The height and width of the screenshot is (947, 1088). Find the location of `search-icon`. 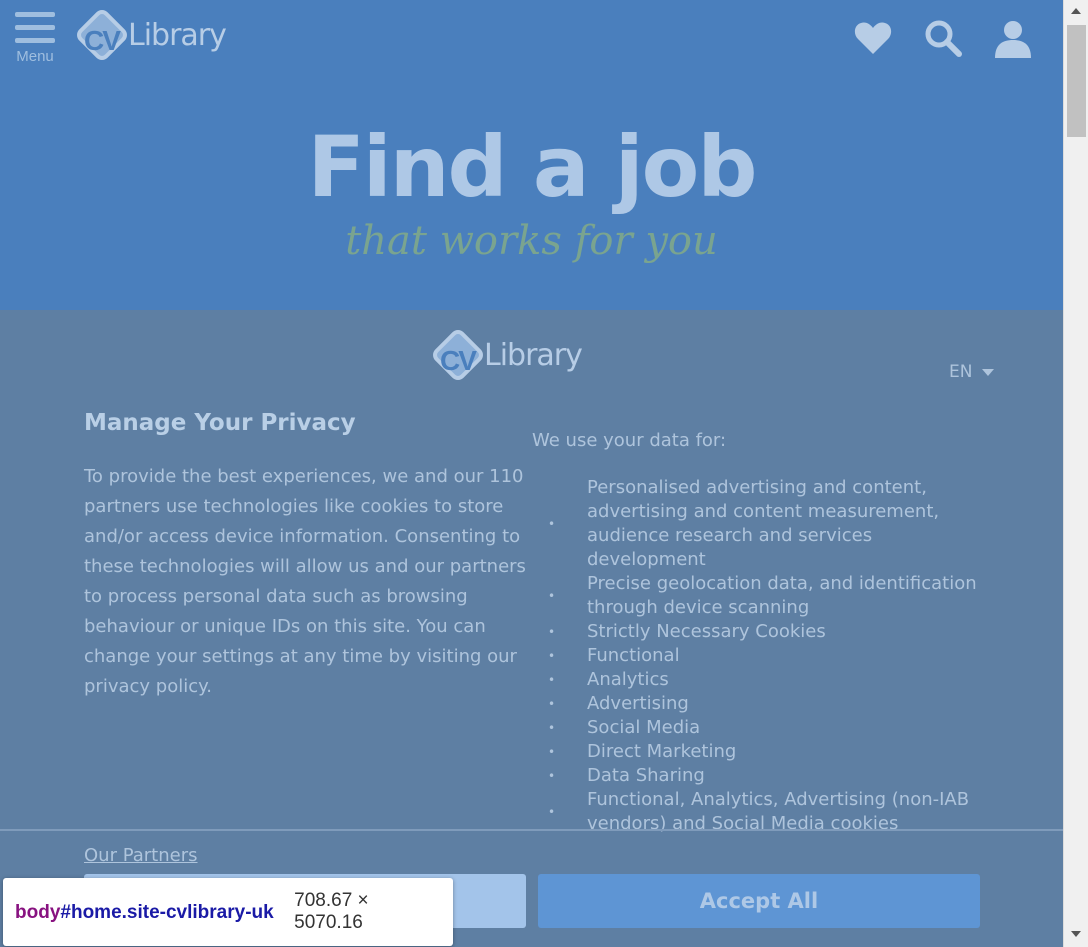

search-icon is located at coordinates (943, 38).